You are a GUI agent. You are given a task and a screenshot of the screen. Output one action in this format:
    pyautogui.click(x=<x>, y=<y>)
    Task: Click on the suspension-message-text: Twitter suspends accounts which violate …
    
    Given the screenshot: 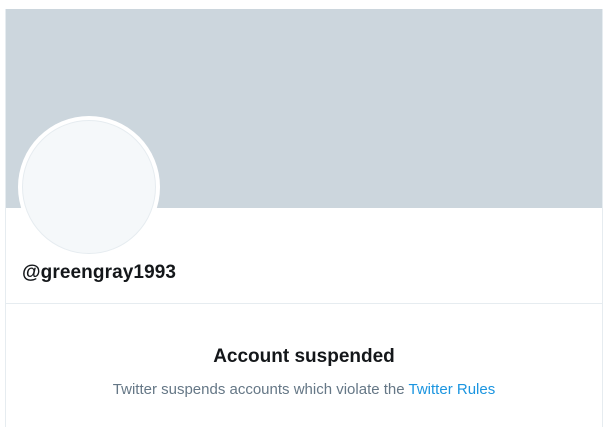 What is the action you would take?
    pyautogui.click(x=258, y=389)
    